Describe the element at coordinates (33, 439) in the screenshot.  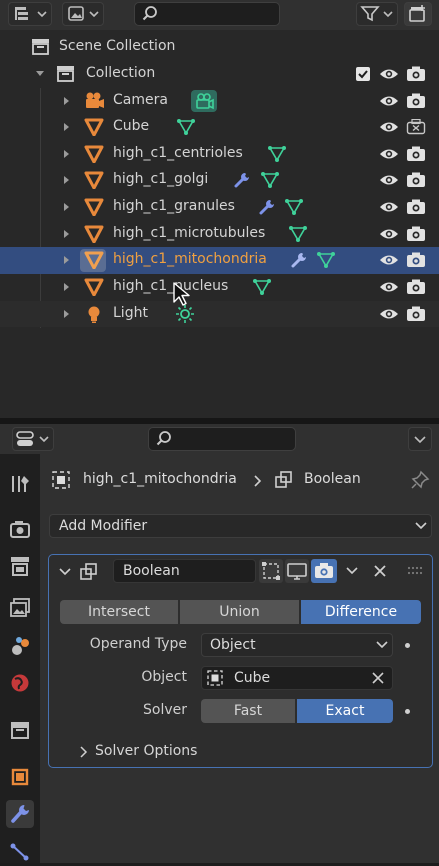
I see `properties-editor-type-dropdown` at that location.